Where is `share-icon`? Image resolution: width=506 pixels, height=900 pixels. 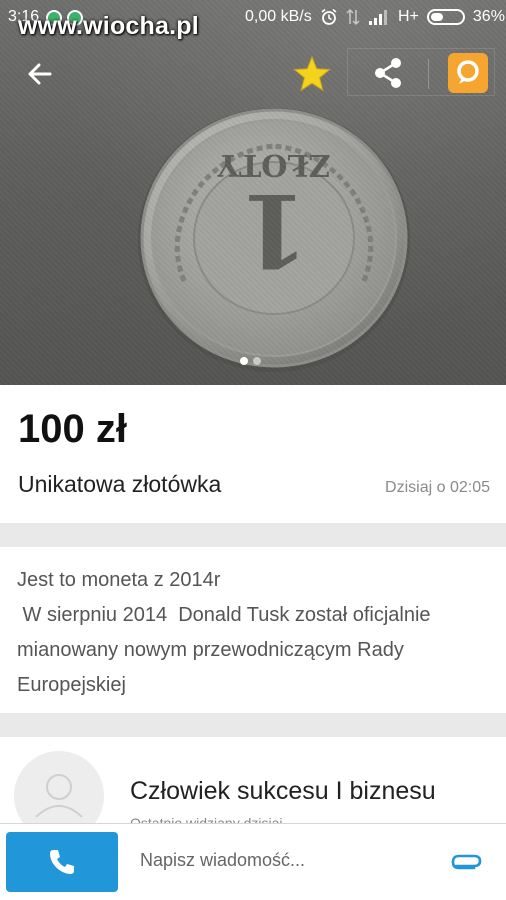
share-icon is located at coordinates (388, 73).